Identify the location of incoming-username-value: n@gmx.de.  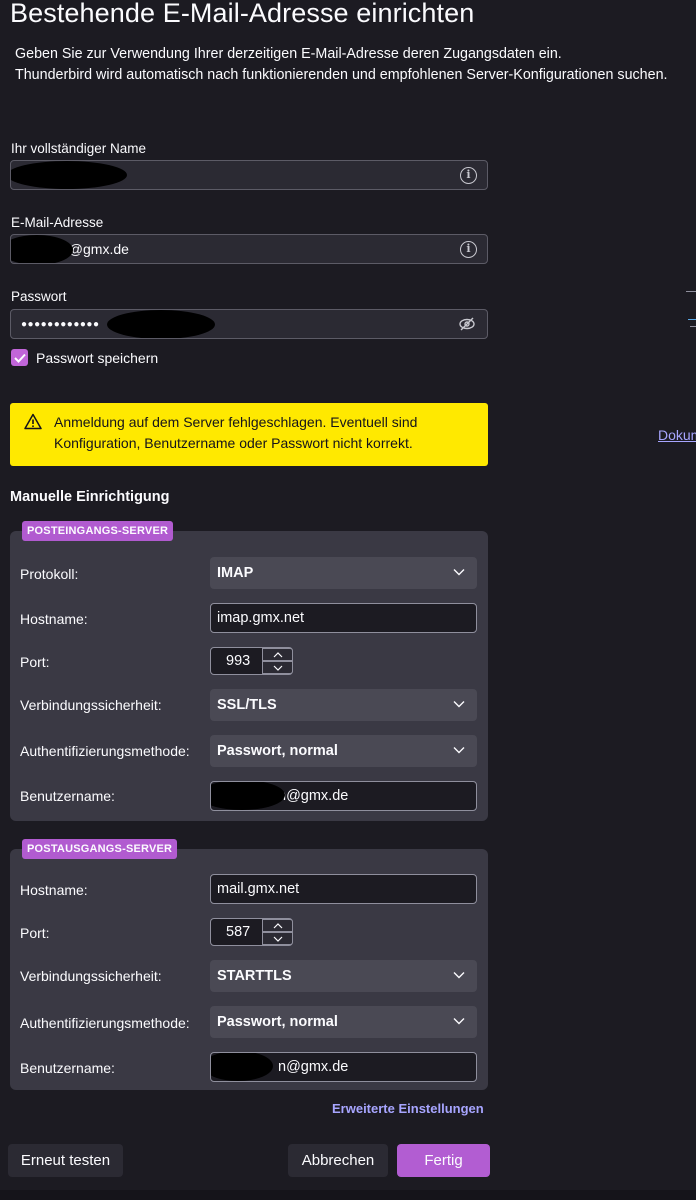
(313, 796).